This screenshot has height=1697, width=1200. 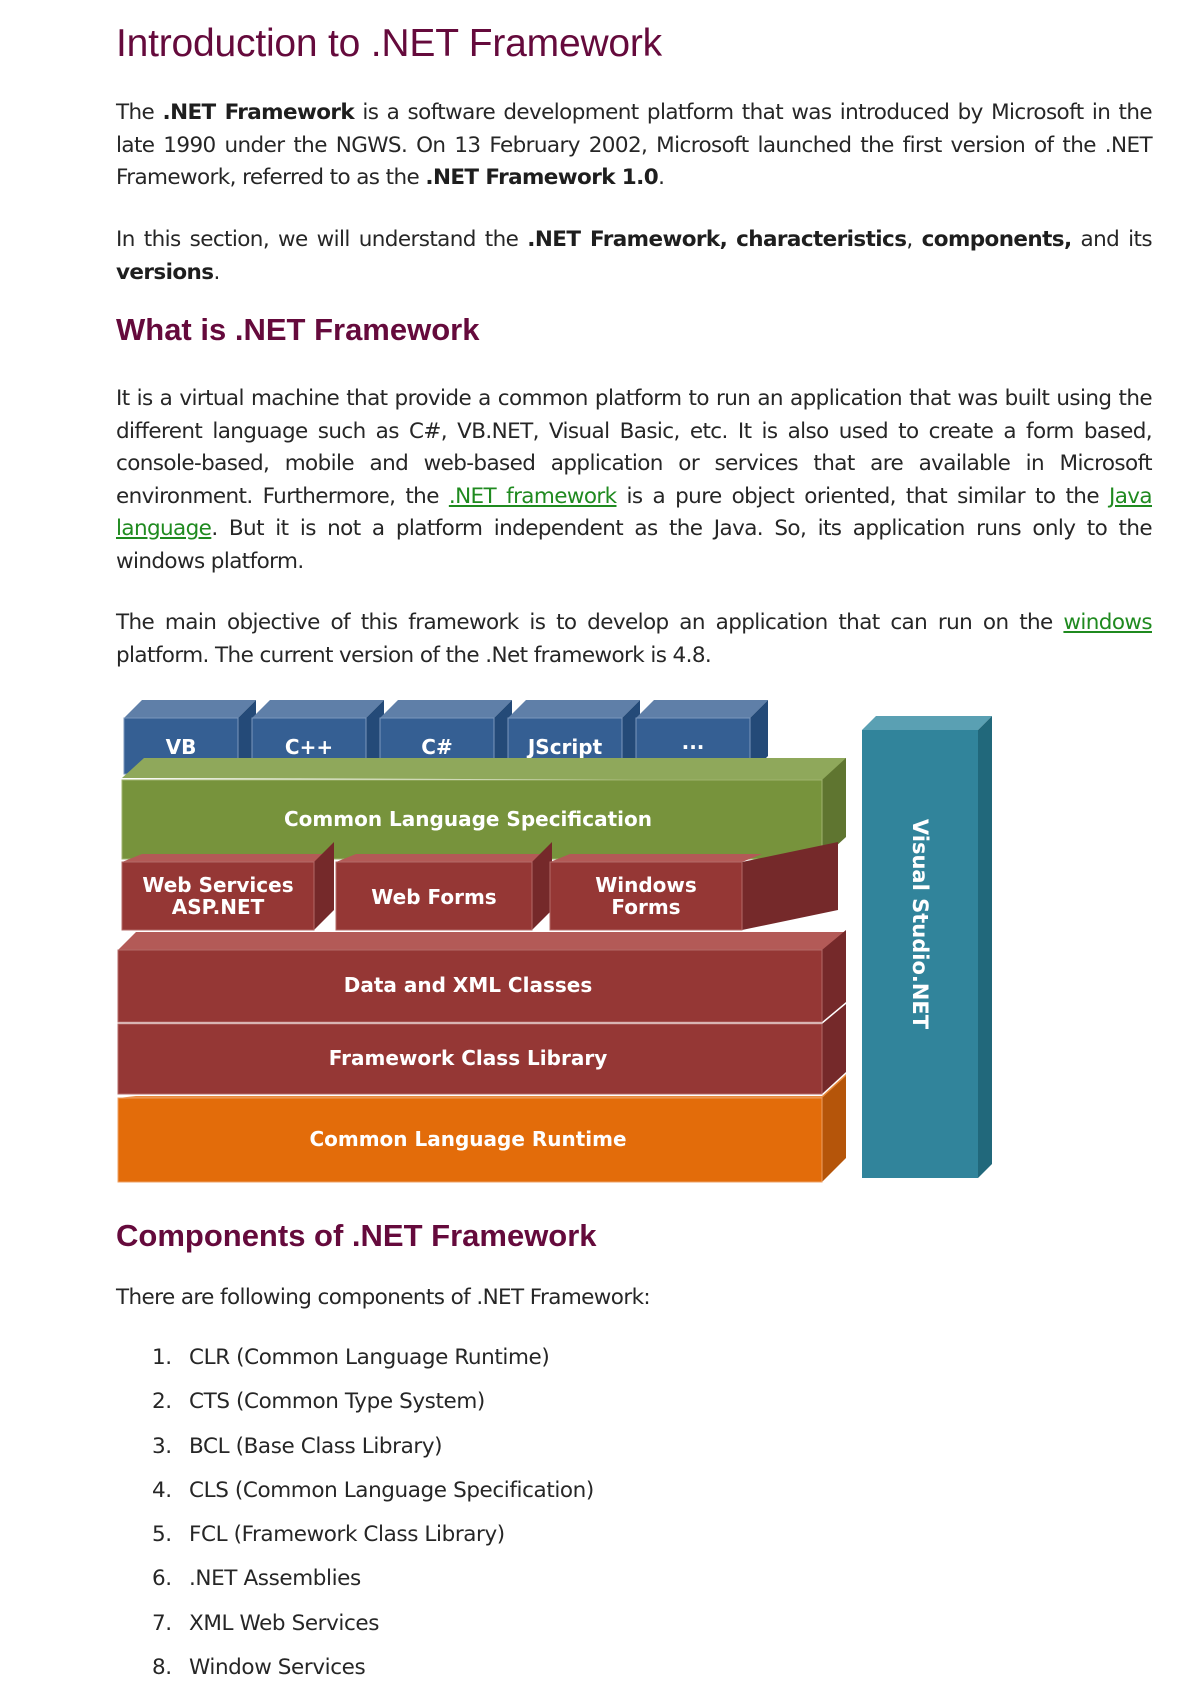 I want to click on vs-top-face, so click(x=927, y=723).